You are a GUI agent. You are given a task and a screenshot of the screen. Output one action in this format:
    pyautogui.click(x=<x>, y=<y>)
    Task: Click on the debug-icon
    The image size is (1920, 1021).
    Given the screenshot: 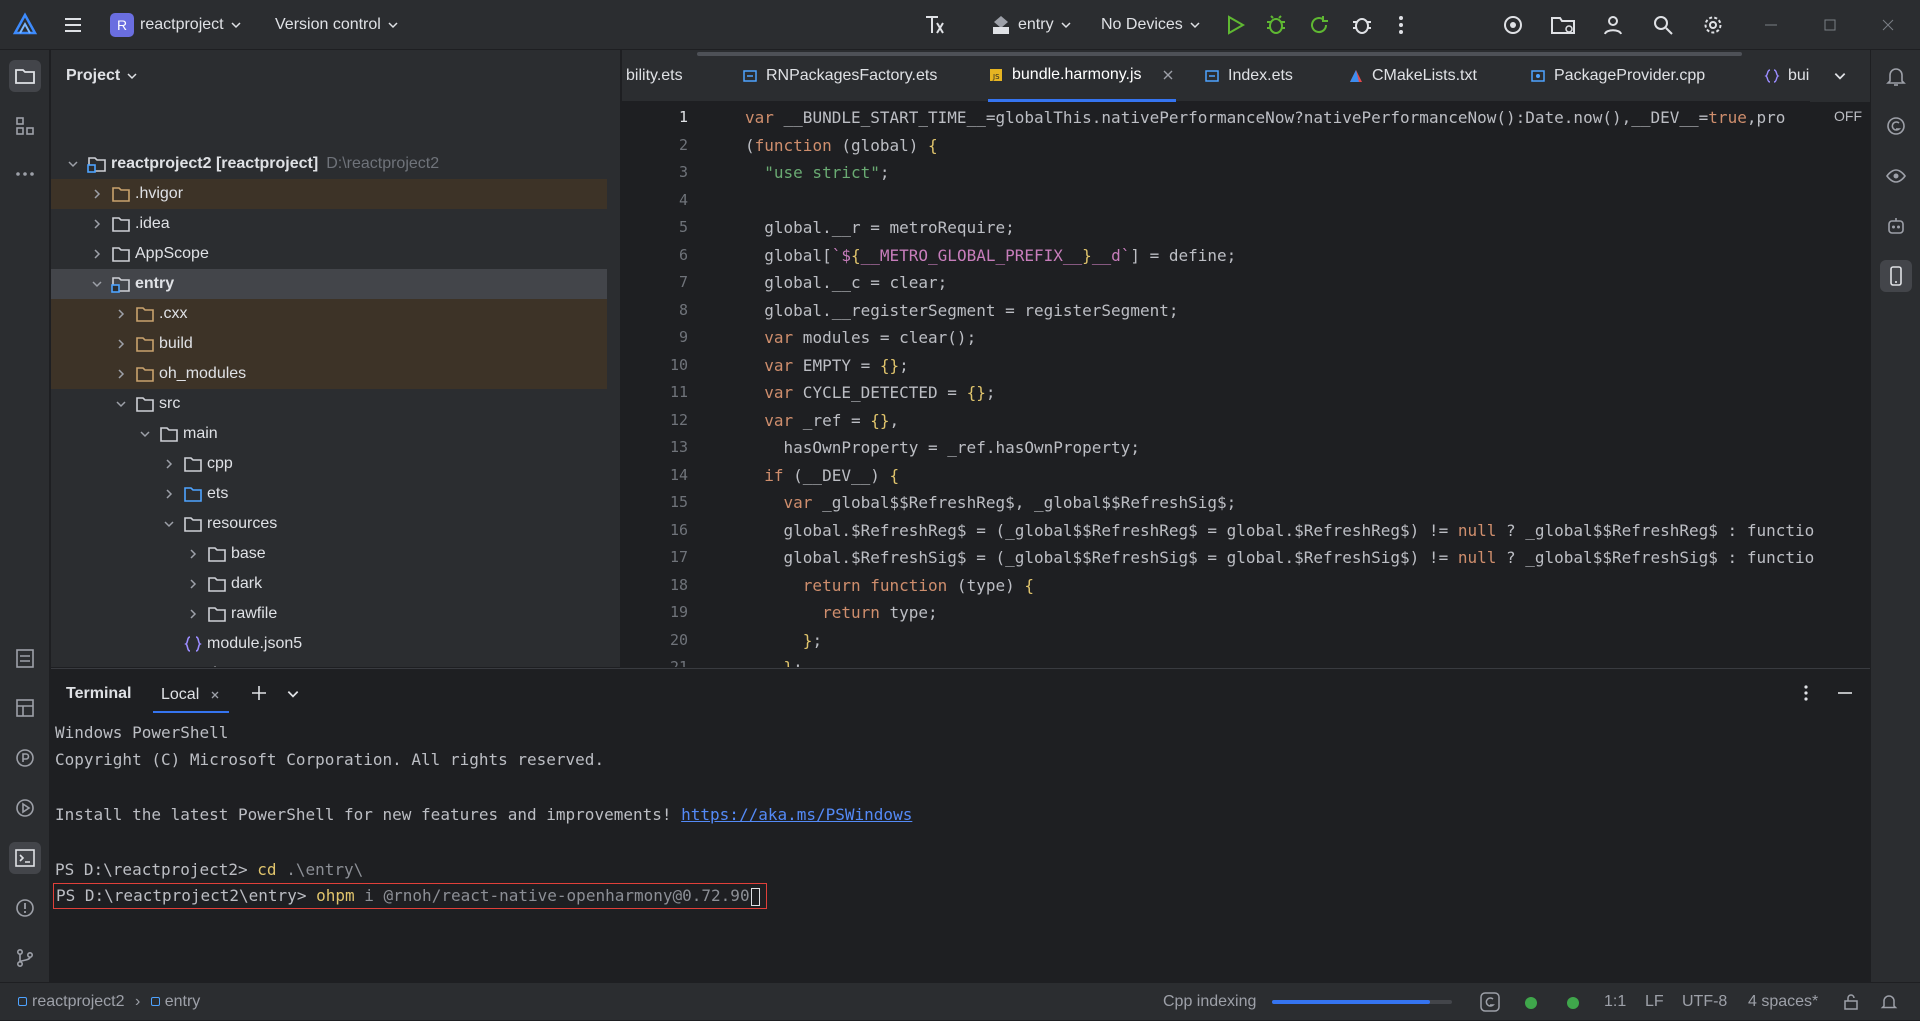 What is the action you would take?
    pyautogui.click(x=1276, y=25)
    